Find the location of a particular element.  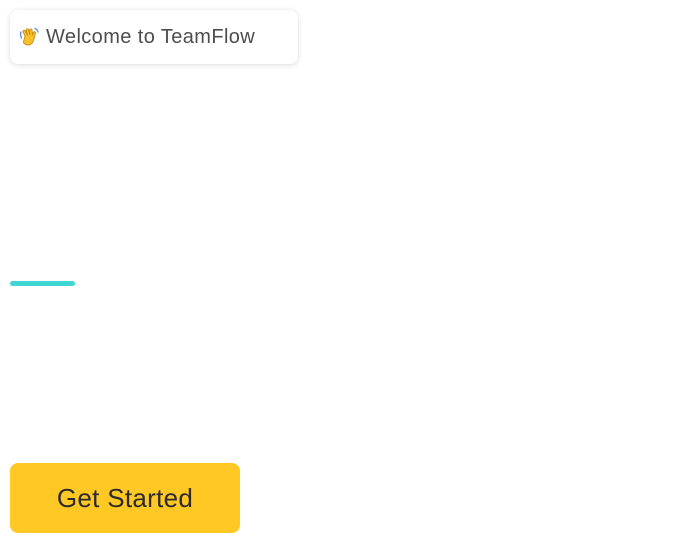

accent-divider is located at coordinates (42, 283).